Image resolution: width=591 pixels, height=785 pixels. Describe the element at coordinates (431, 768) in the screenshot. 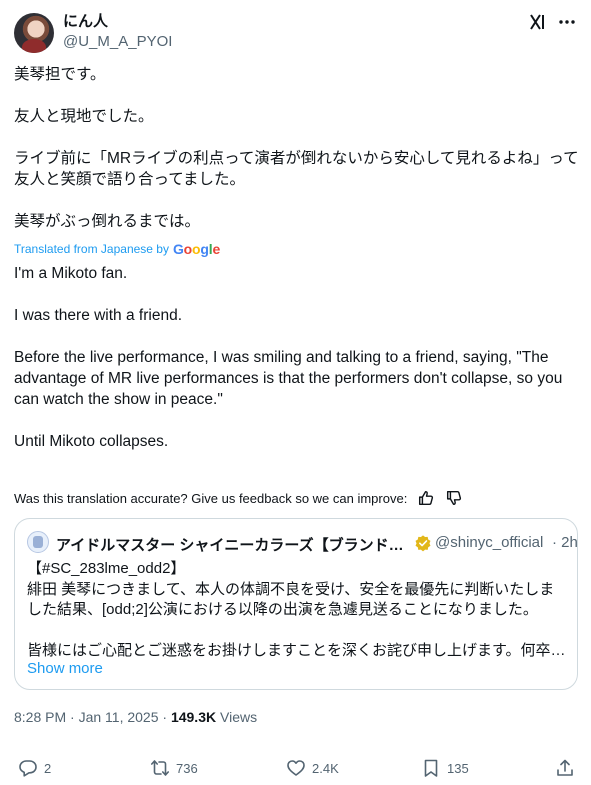

I see `bookmark-icon` at that location.